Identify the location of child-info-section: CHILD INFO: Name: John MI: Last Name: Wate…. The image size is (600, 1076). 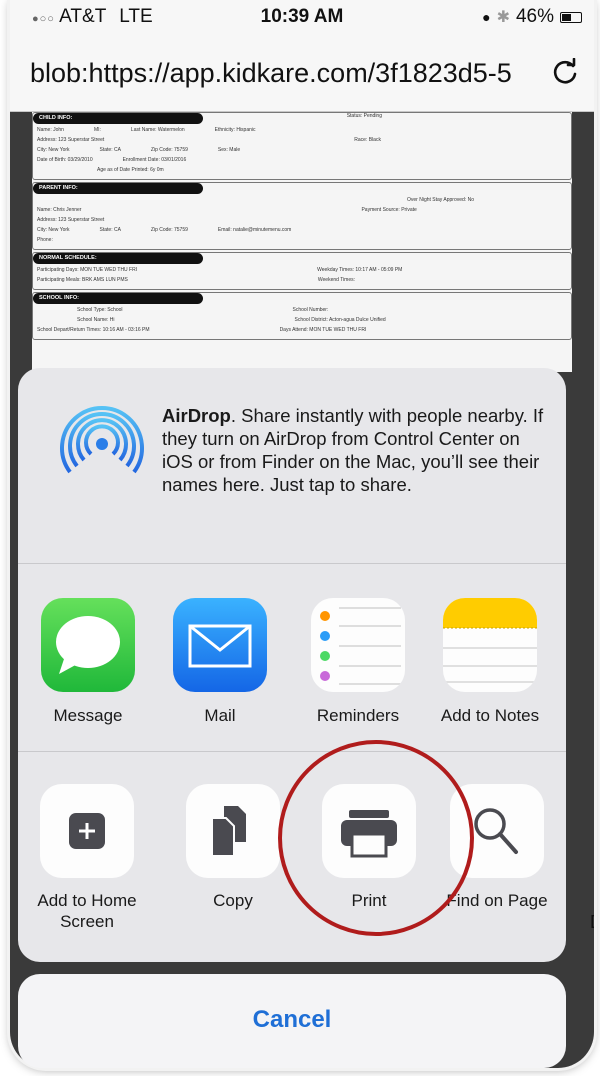
(302, 146).